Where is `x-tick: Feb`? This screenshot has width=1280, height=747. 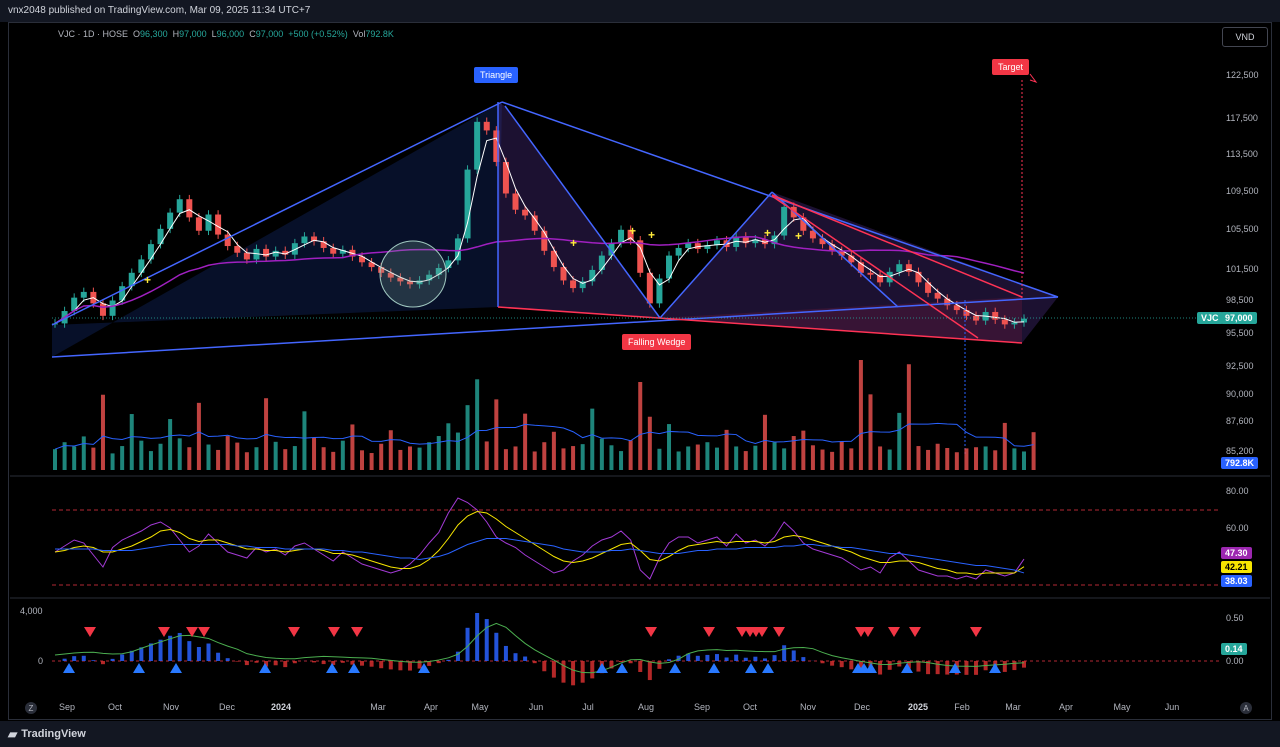
x-tick: Feb is located at coordinates (962, 707).